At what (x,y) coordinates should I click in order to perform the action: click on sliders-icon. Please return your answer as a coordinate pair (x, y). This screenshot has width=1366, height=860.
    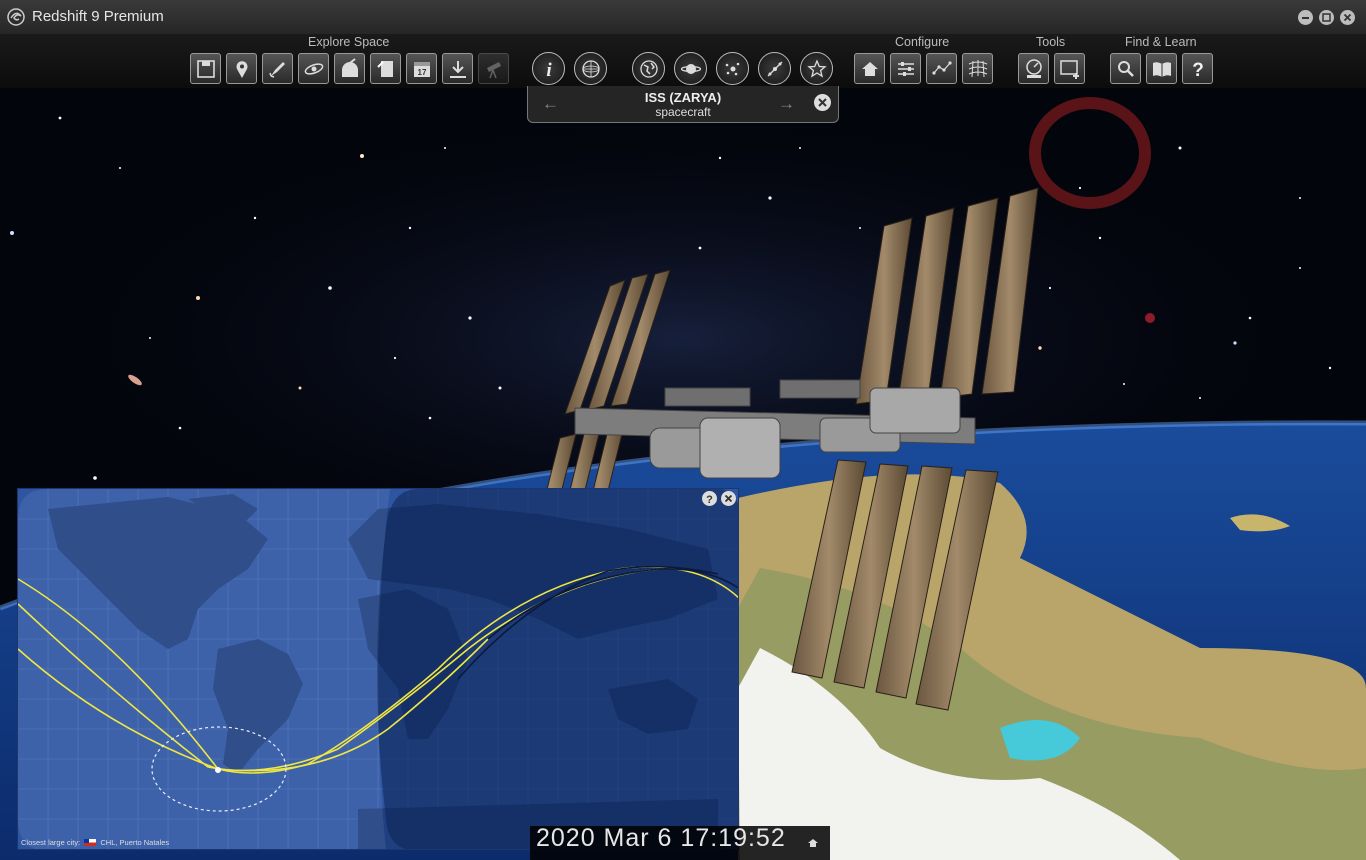
    Looking at the image, I should click on (906, 69).